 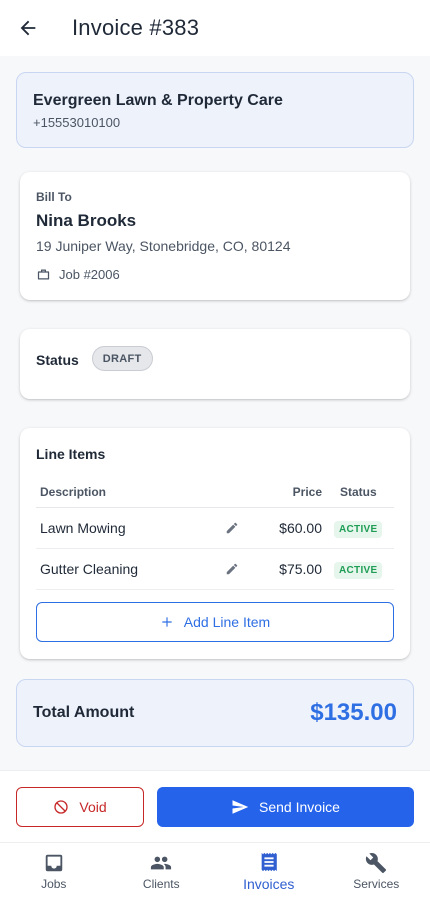 I want to click on send-icon, so click(x=240, y=807).